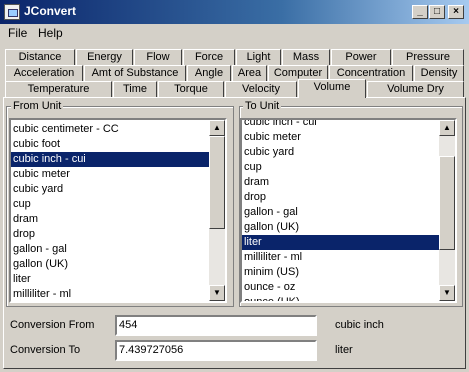  Describe the element at coordinates (209, 73) in the screenshot. I see `tab-angle: Angle` at that location.